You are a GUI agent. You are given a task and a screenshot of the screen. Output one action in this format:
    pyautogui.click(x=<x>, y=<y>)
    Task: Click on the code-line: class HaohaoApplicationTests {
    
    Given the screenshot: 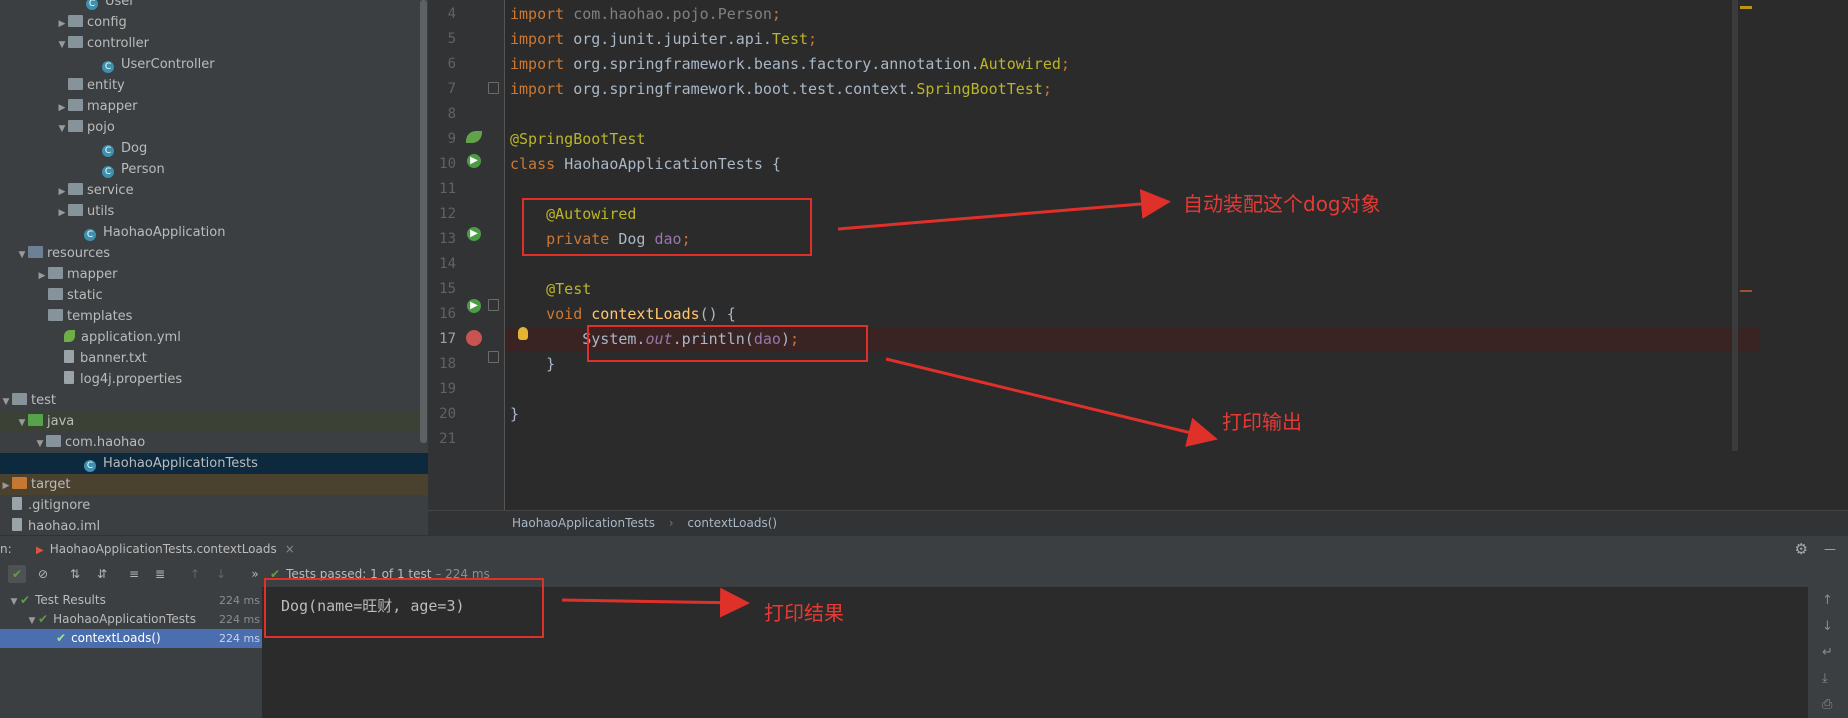 What is the action you would take?
    pyautogui.click(x=1160, y=164)
    